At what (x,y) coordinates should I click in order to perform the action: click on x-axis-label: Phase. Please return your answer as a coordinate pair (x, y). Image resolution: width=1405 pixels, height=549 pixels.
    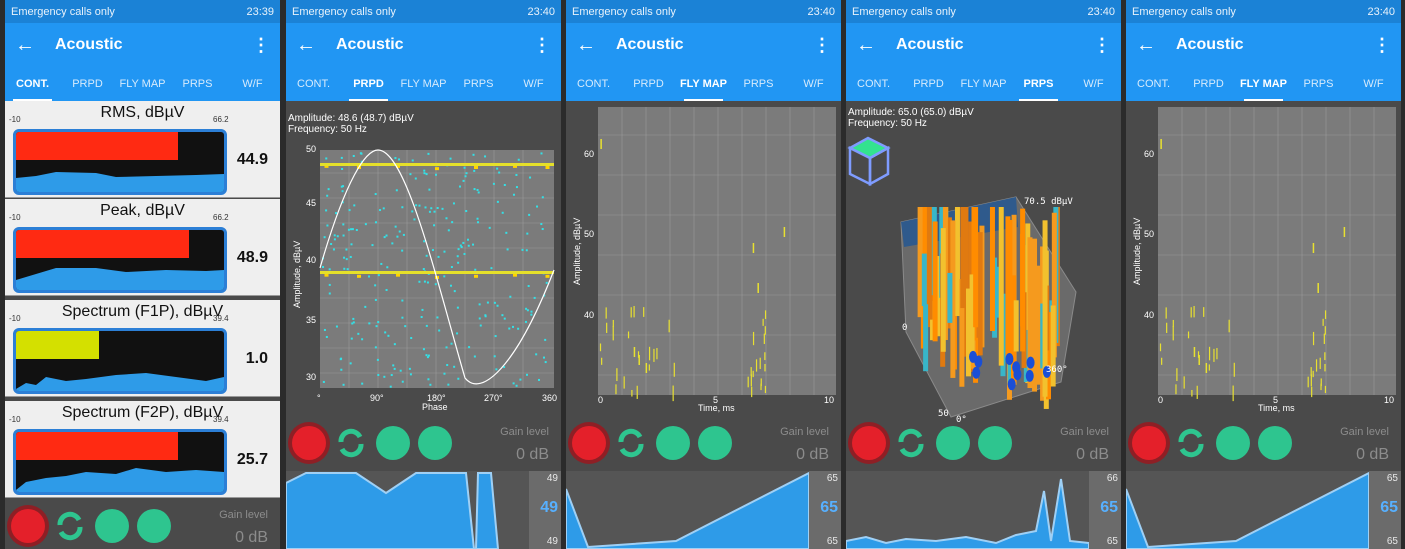
    Looking at the image, I should click on (435, 407).